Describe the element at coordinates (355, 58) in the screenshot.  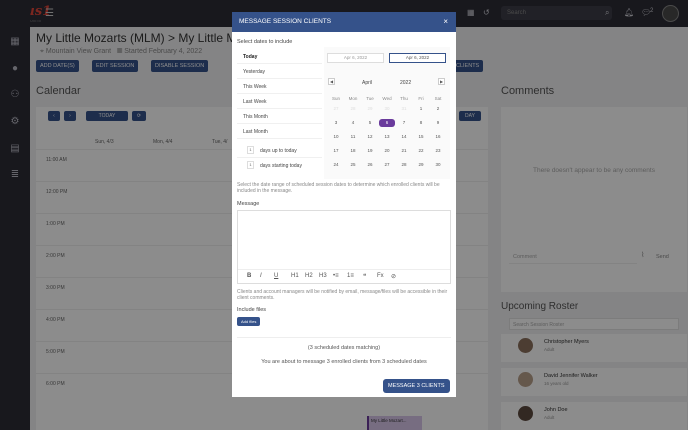
I see `start-date-input: Apr 6, 2022` at that location.